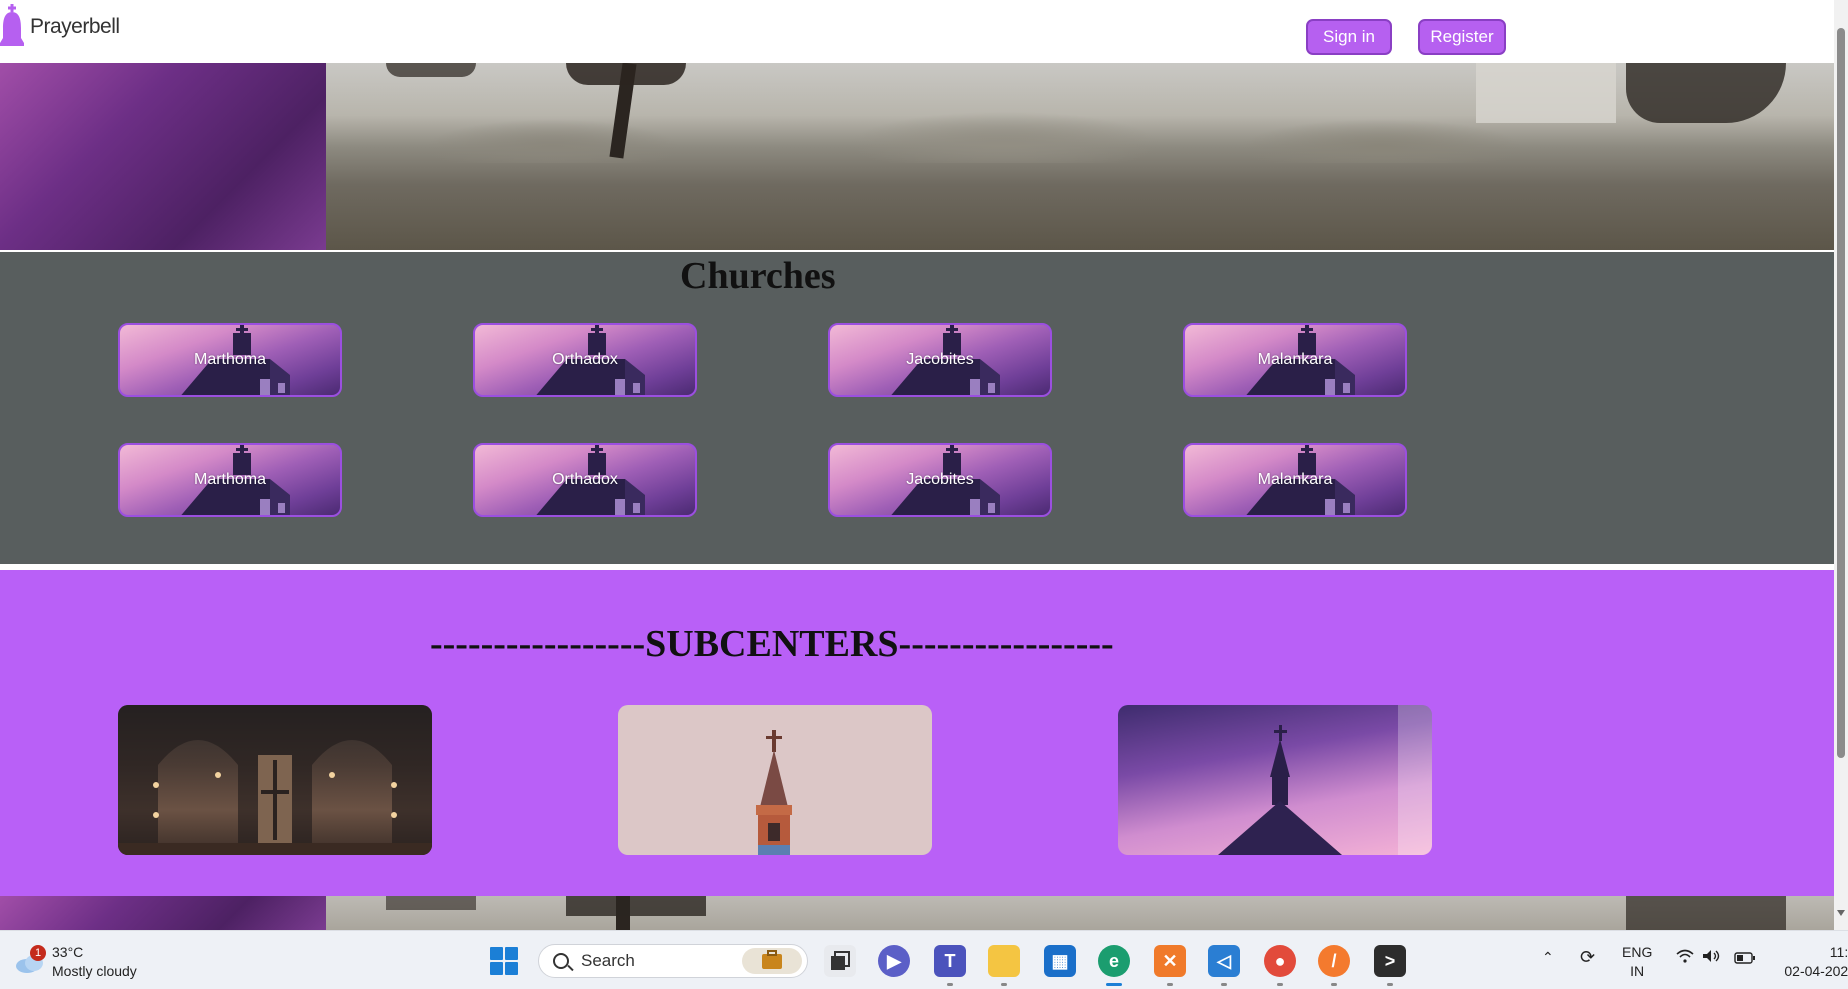  I want to click on battery-icon, so click(1745, 959).